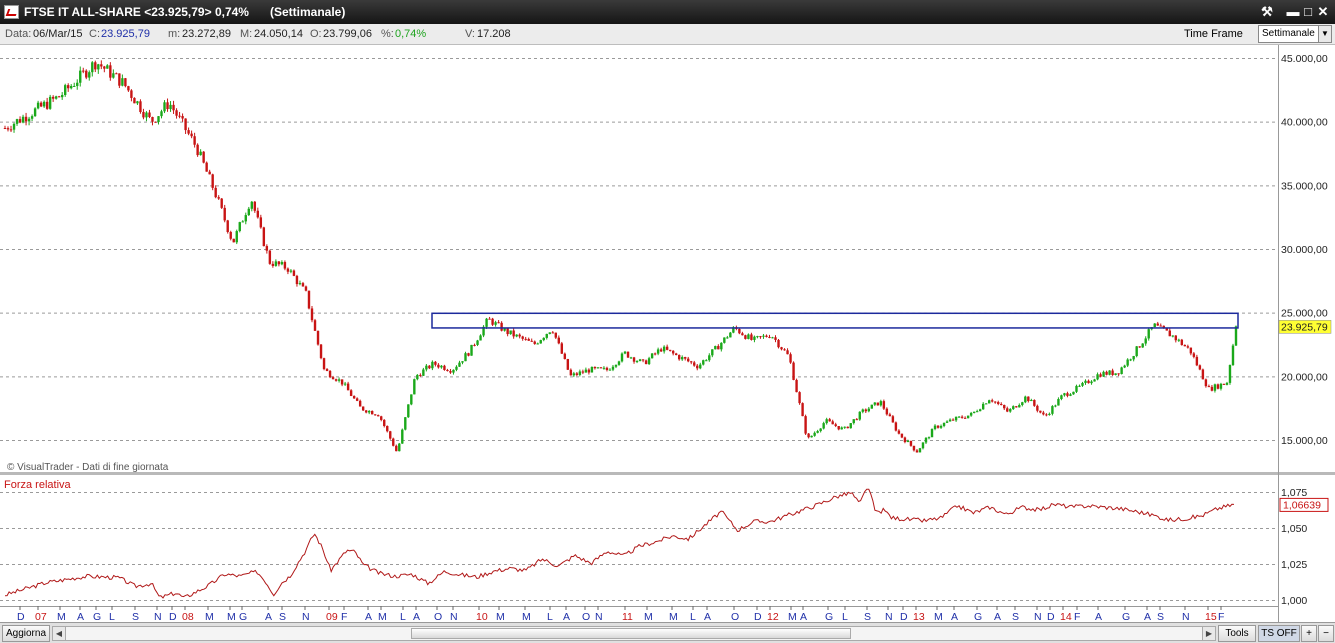  Describe the element at coordinates (1038, 616) in the screenshot. I see `time-tick-label: N` at that location.